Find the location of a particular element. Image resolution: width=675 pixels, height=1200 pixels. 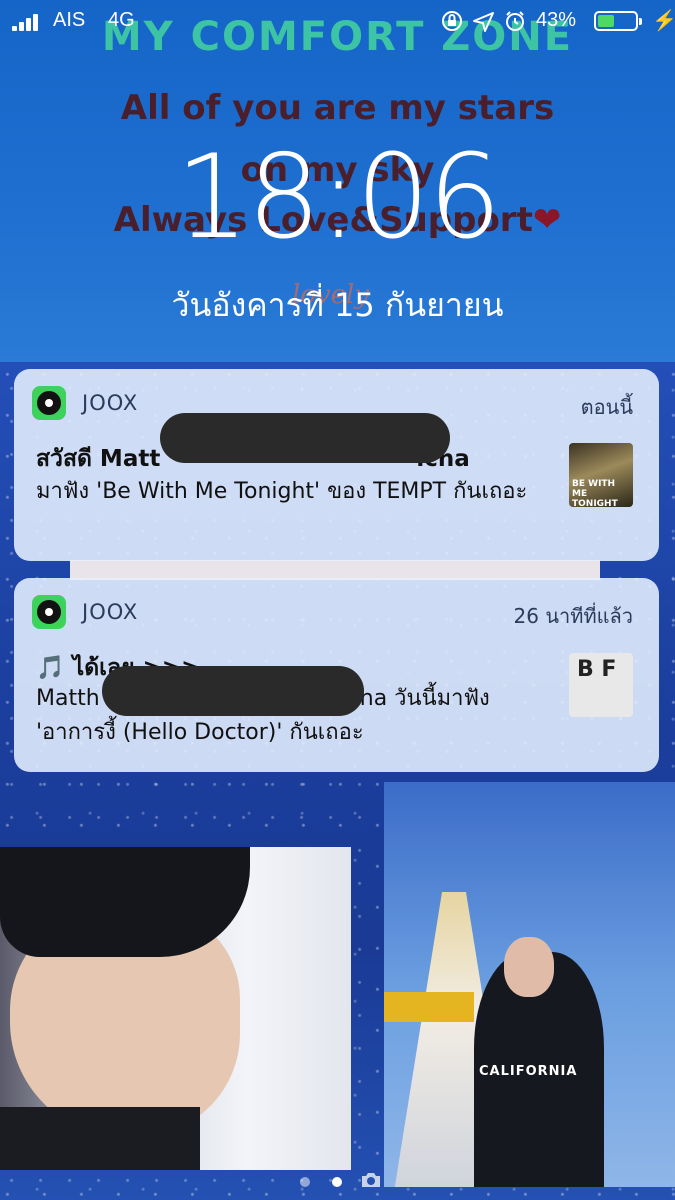

status-bar: AIS 4G 43% ⚡ is located at coordinates (337, 21).